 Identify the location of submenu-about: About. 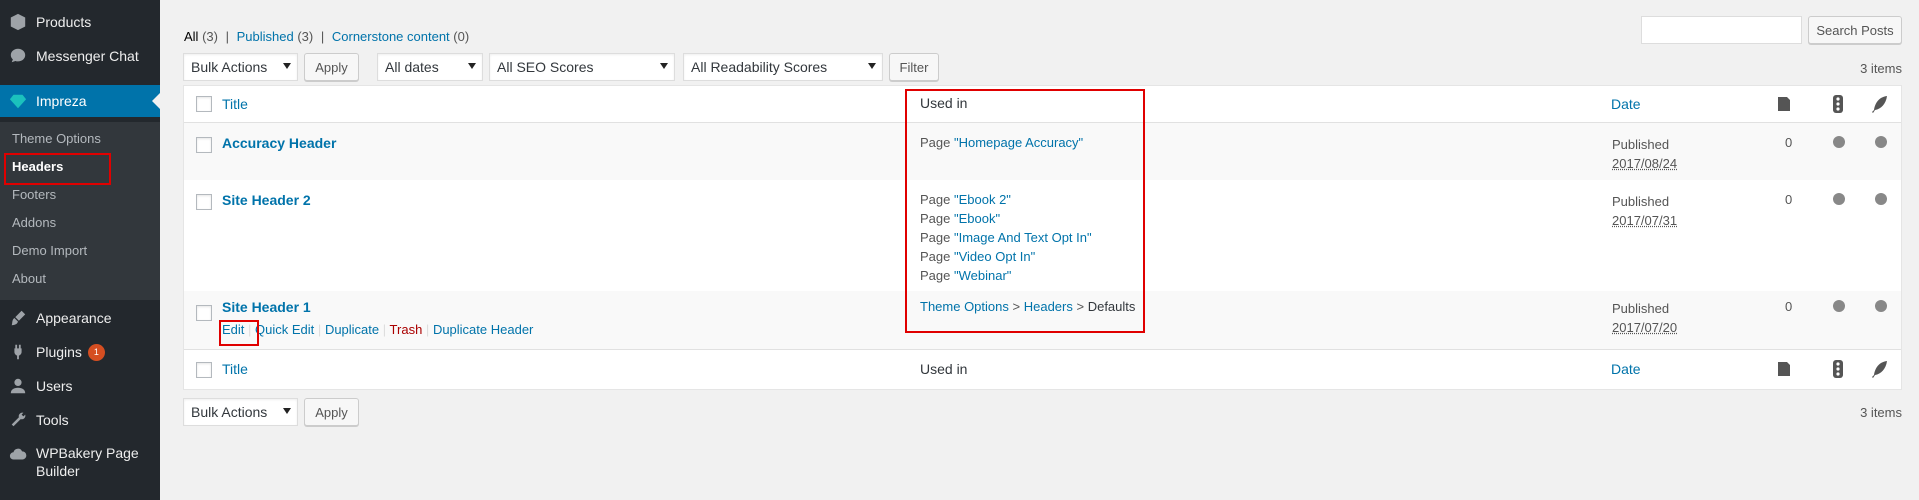
(29, 278).